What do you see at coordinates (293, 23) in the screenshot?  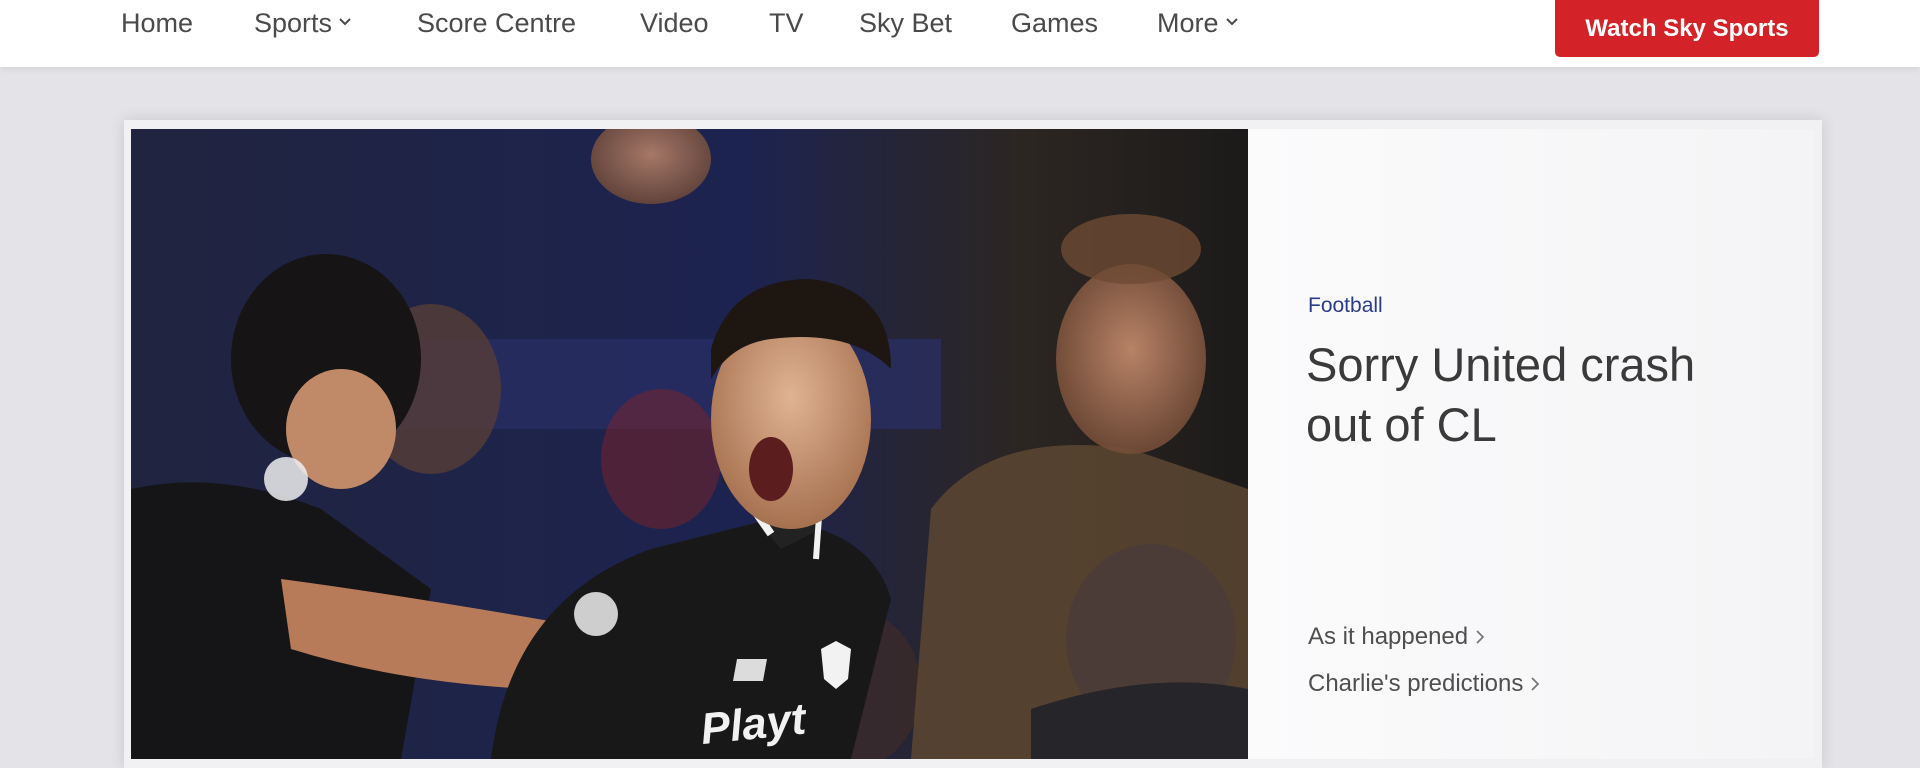 I see `nav-item-label: Sports` at bounding box center [293, 23].